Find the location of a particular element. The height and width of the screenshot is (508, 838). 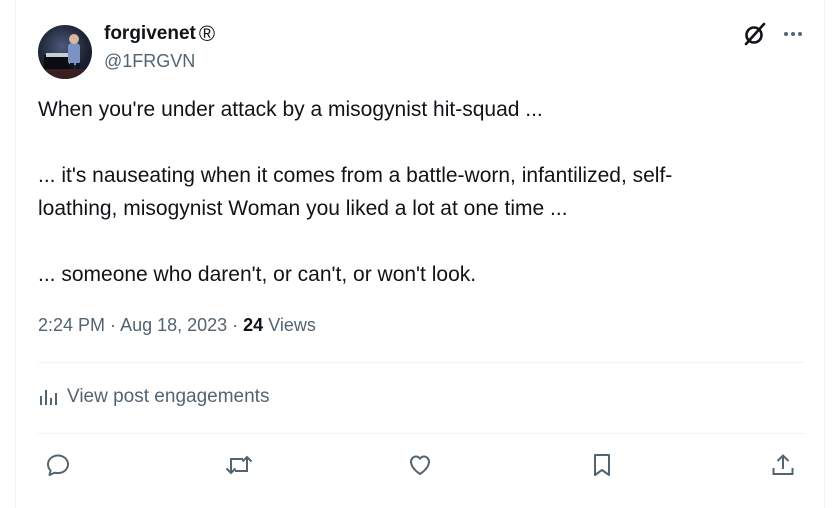

avatar is located at coordinates (65, 52).